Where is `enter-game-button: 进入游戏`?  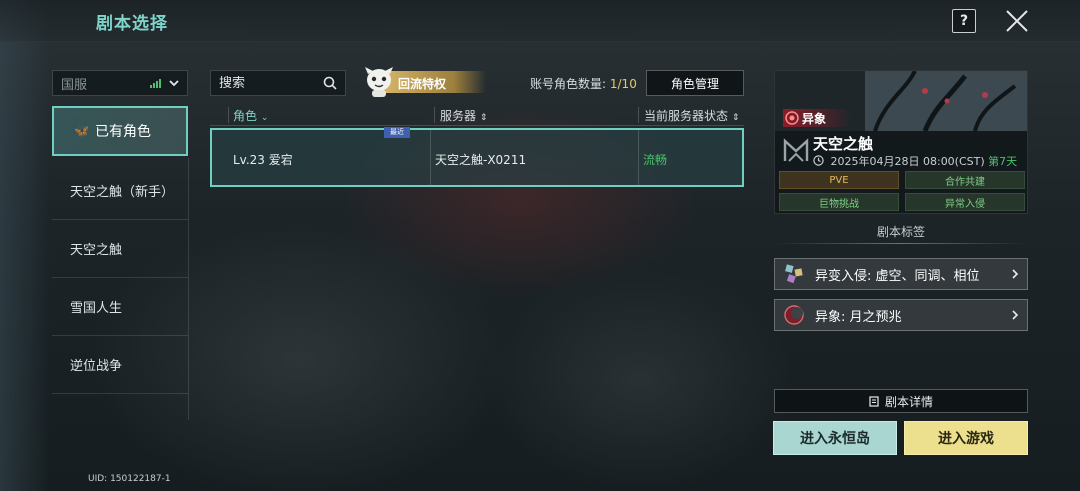
enter-game-button: 进入游戏 is located at coordinates (966, 438).